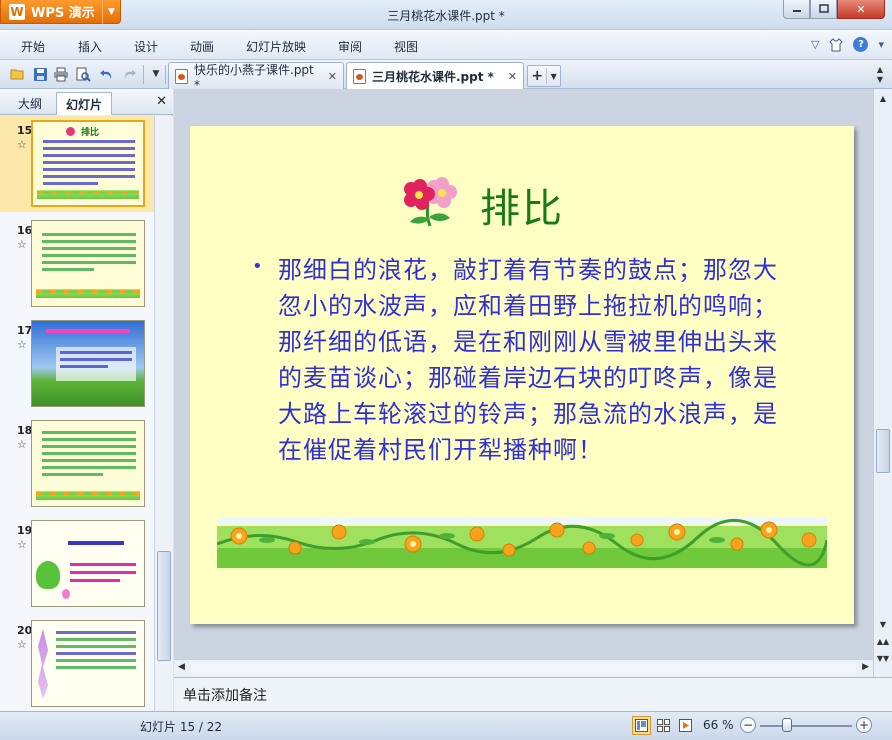 This screenshot has width=892, height=740. I want to click on slide-thumbnail-list: 15 ☆ 排比 16 ☆ 17 ☆ 18 ☆ 19 ☆ 20 ☆, so click(77, 413).